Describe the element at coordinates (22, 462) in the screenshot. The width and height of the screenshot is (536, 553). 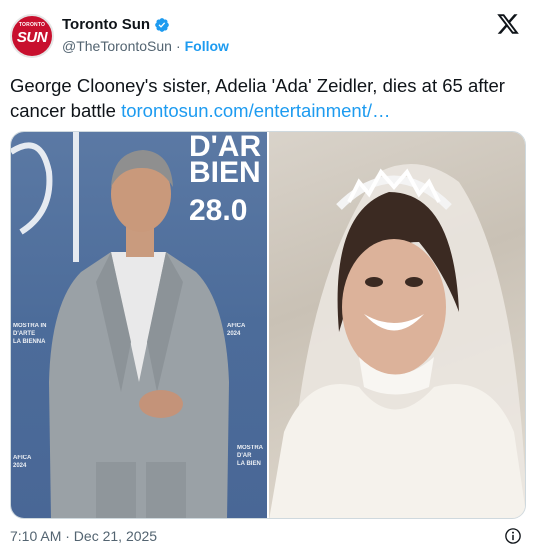
I see `backdrop-small-4: AFICA 2024` at that location.